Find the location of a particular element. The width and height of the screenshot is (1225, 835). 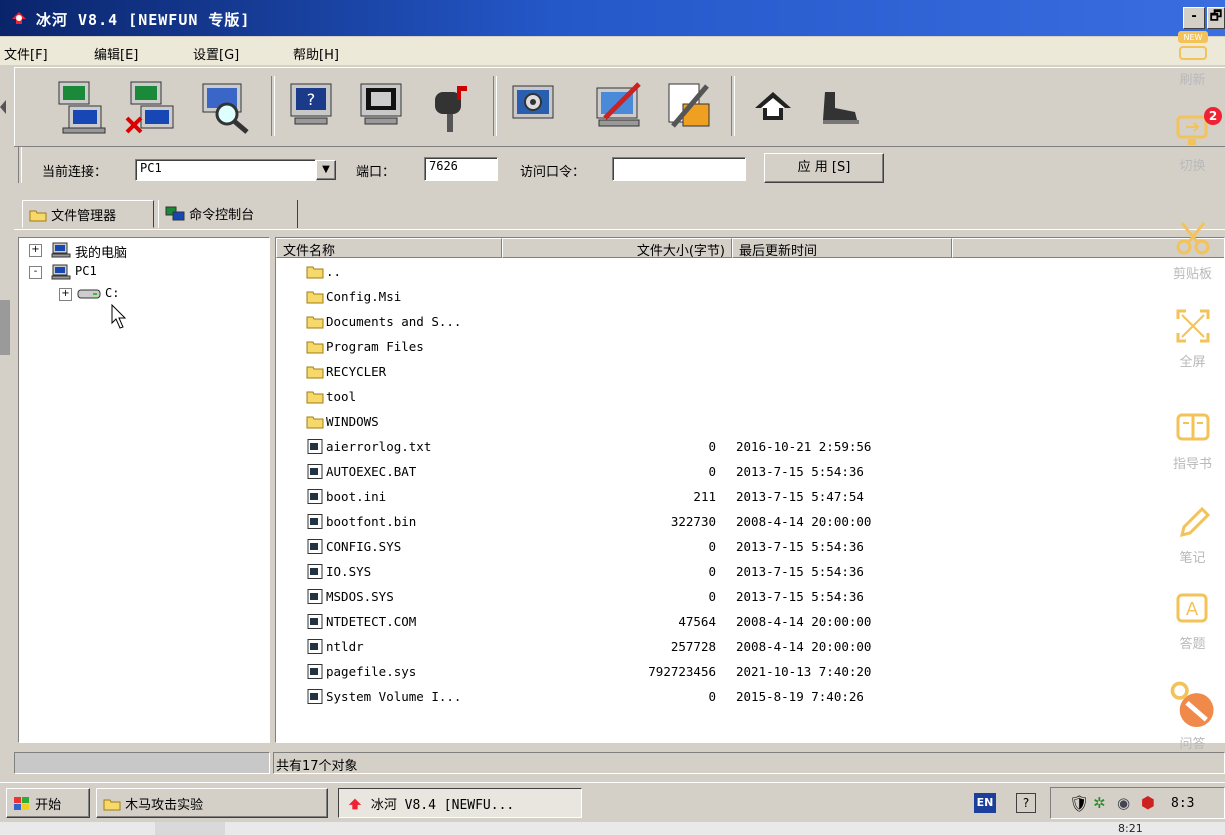

column-header-size: 文件大小(字节) is located at coordinates (617, 248).